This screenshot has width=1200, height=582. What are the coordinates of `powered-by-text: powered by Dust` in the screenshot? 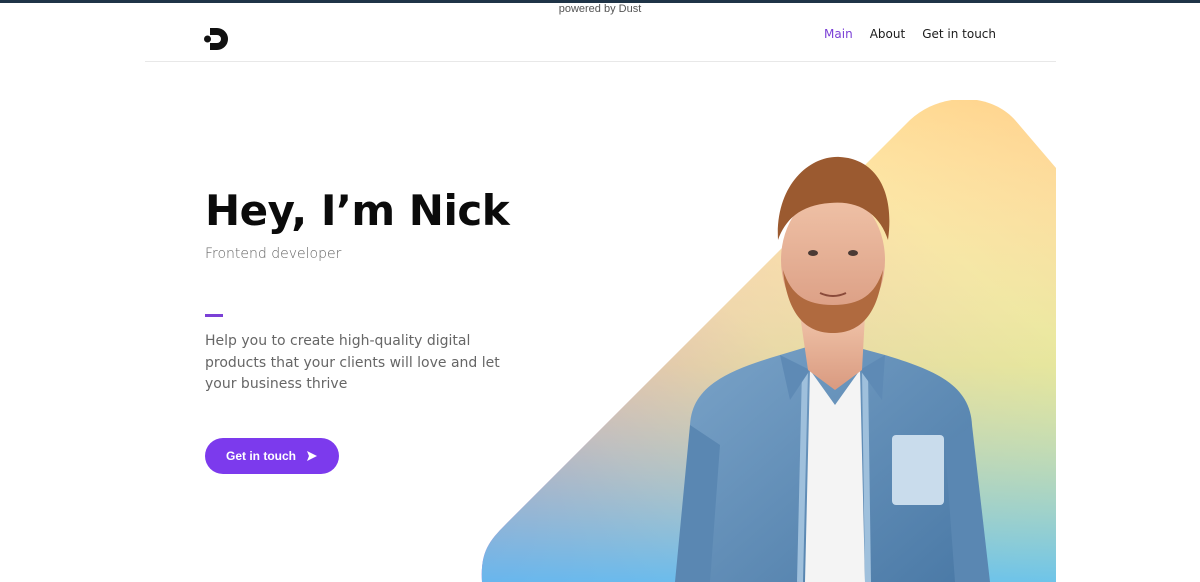 It's located at (600, 9).